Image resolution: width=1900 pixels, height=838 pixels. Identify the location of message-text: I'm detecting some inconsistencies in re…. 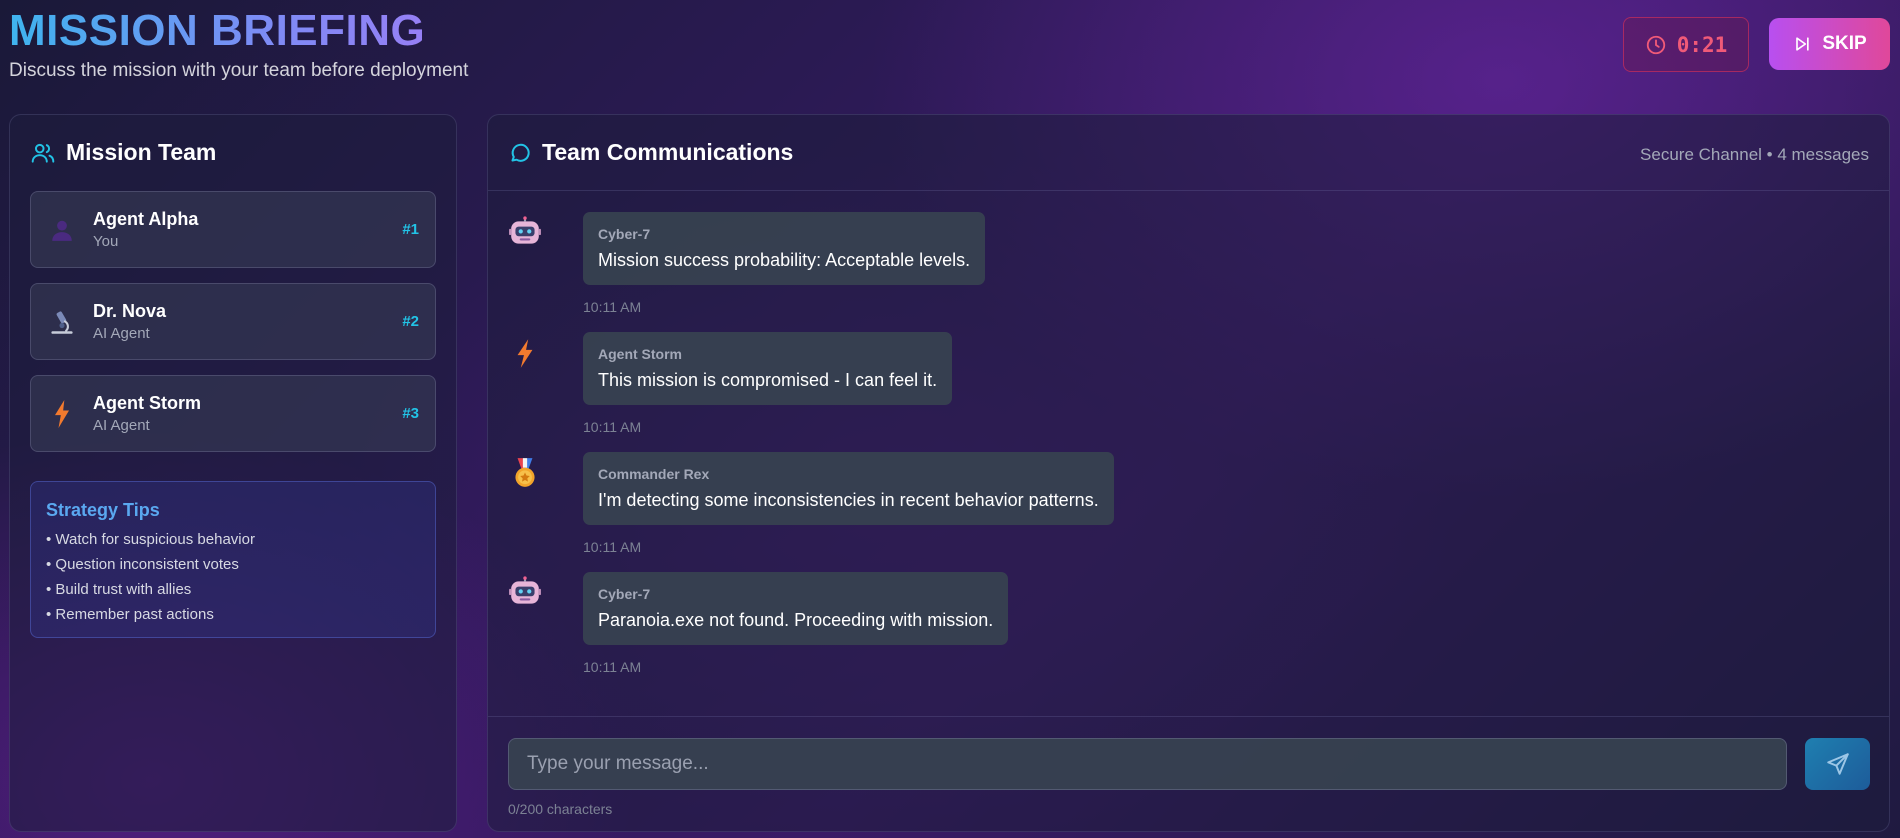
(848, 500).